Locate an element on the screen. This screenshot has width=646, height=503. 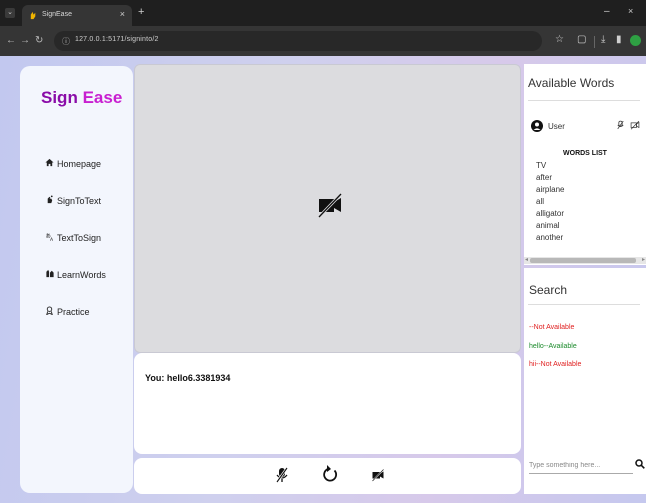
sidebar-item-label: Homepage is located at coordinates (79, 164).